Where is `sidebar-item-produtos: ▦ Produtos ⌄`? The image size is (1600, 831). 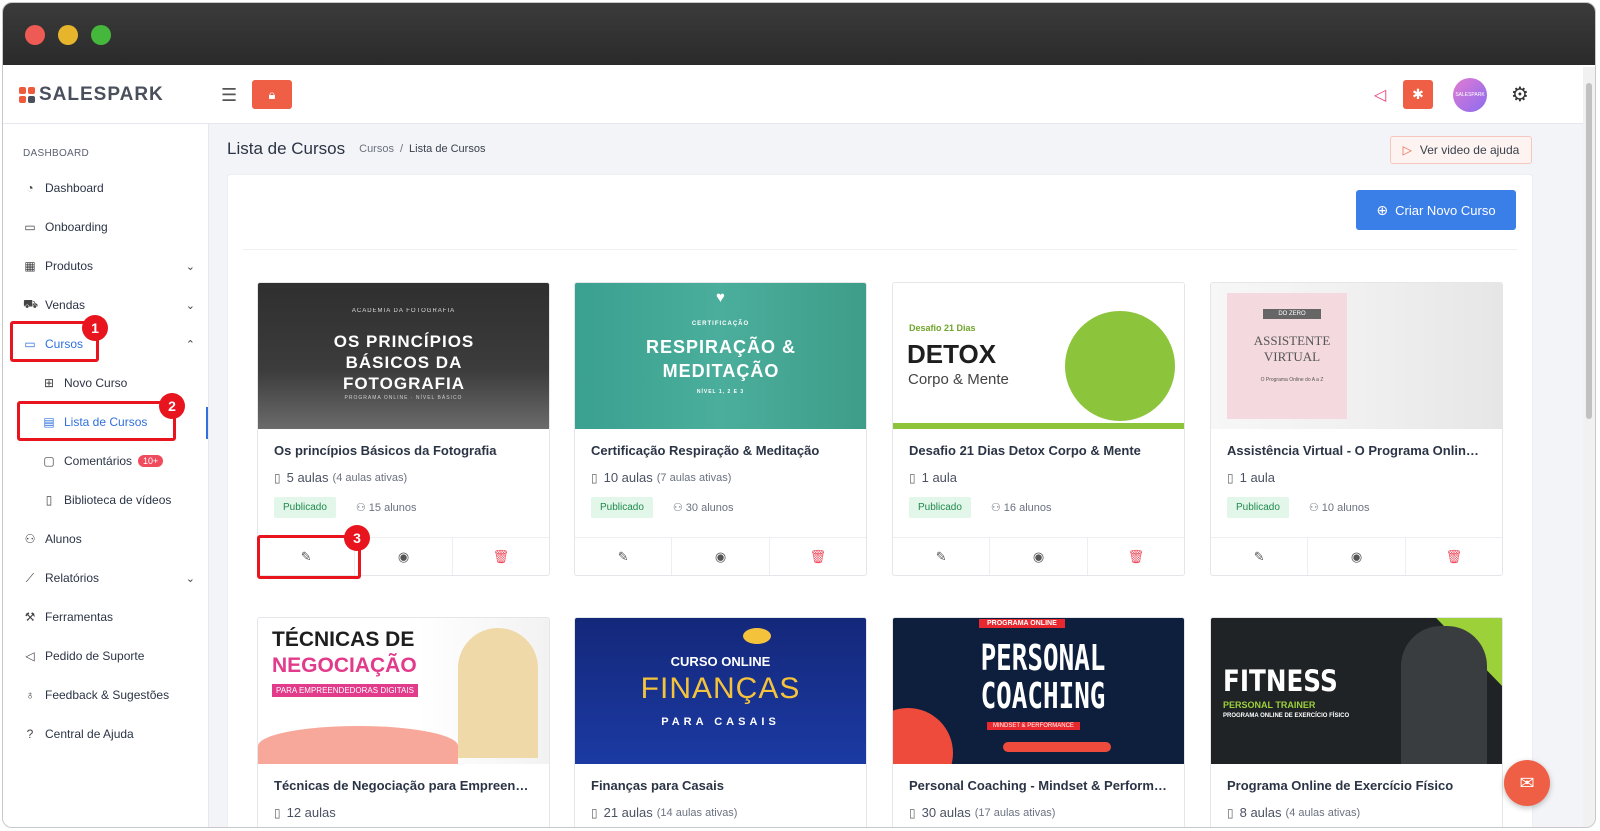 sidebar-item-produtos: ▦ Produtos ⌄ is located at coordinates (106, 266).